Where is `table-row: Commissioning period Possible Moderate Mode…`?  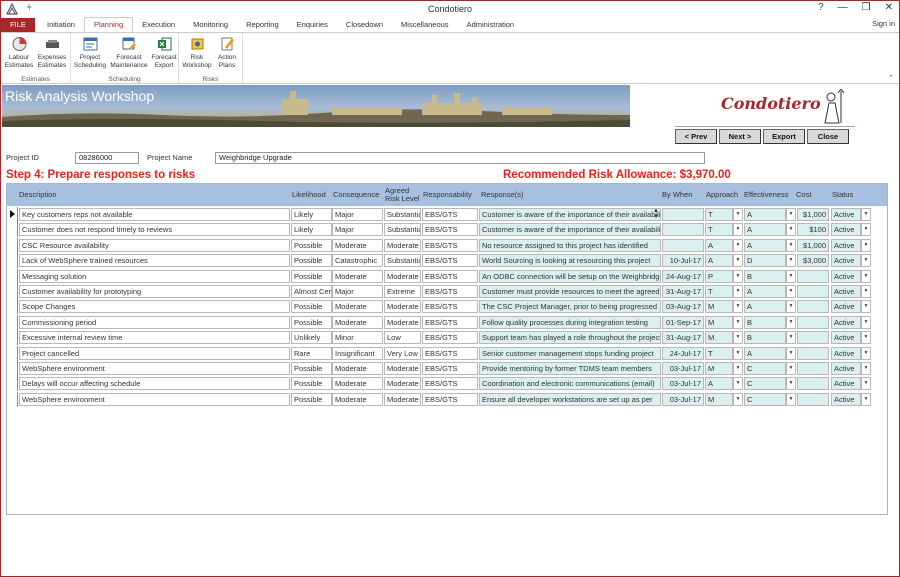
table-row: Commissioning period Possible Moderate Mode… is located at coordinates (447, 322).